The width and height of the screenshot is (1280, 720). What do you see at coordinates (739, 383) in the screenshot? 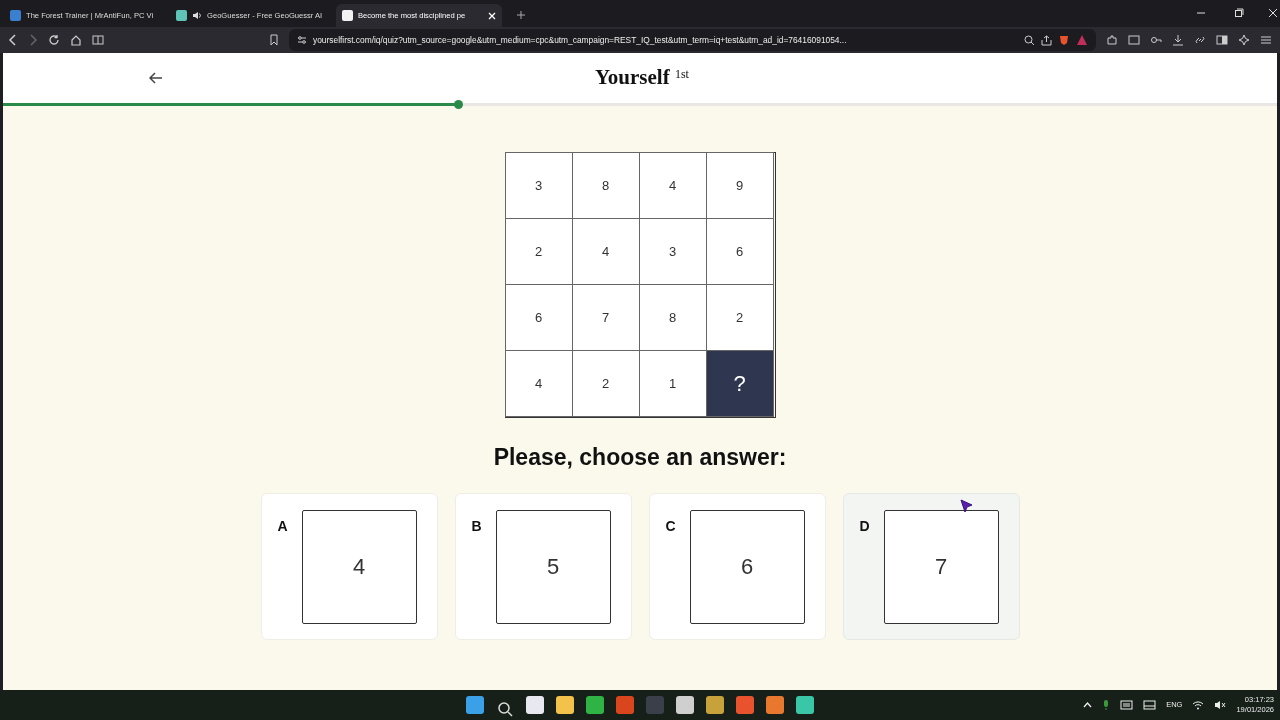
I see `question-cell: ?` at bounding box center [739, 383].